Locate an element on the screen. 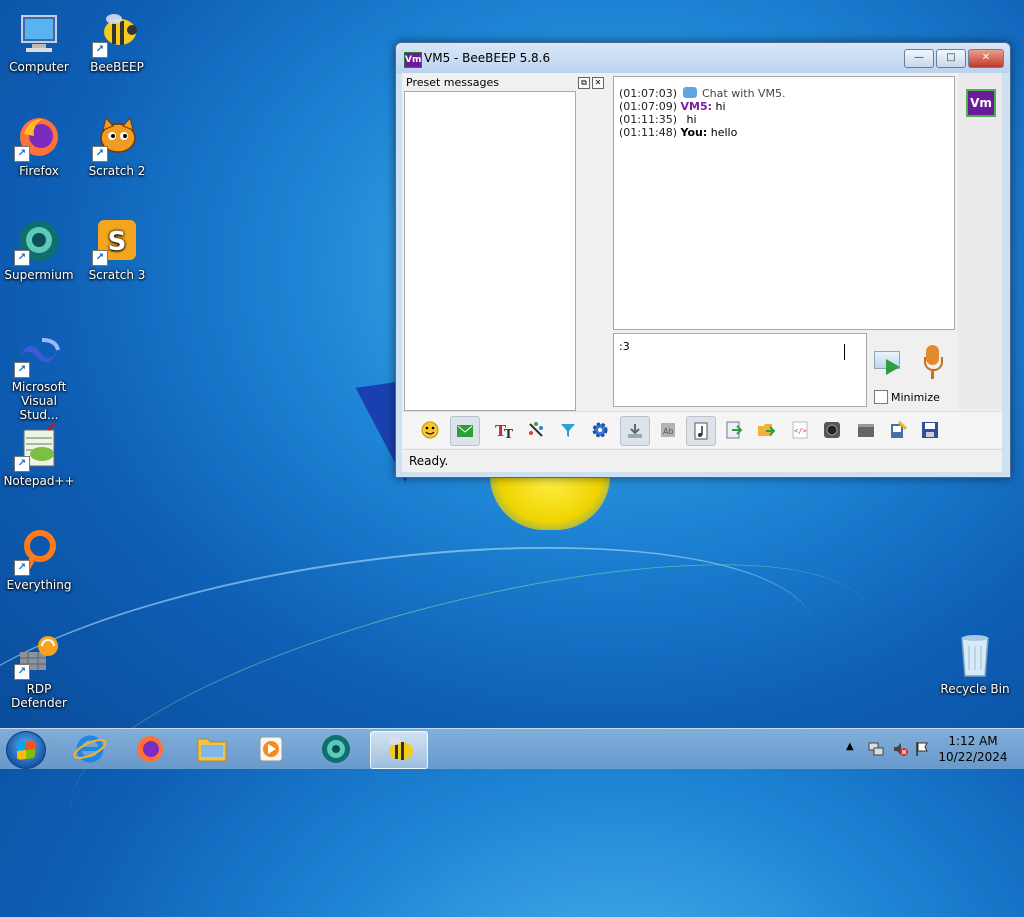 This screenshot has width=1024, height=917. send-message-button is located at coordinates (889, 363).